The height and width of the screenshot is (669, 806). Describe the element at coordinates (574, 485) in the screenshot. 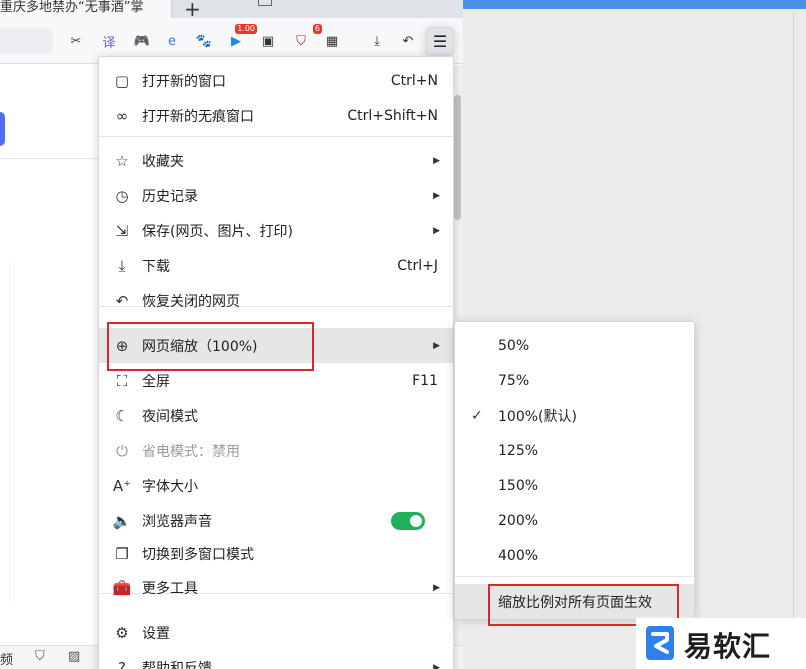

I see `zoom-option: 150%` at that location.